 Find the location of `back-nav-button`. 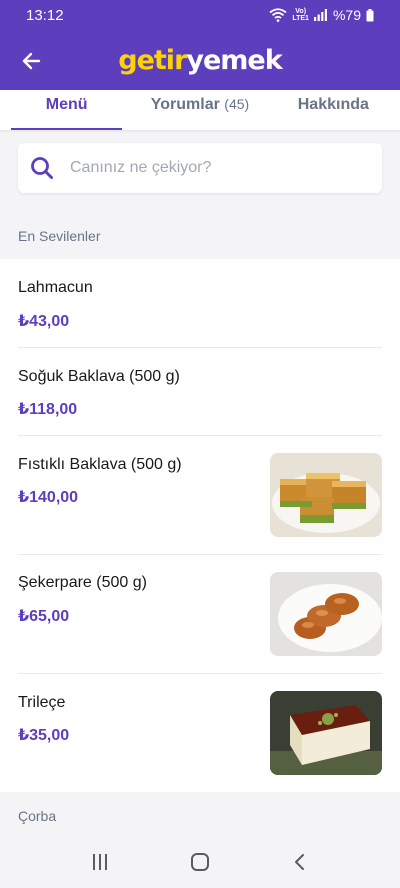

back-nav-button is located at coordinates (300, 862).